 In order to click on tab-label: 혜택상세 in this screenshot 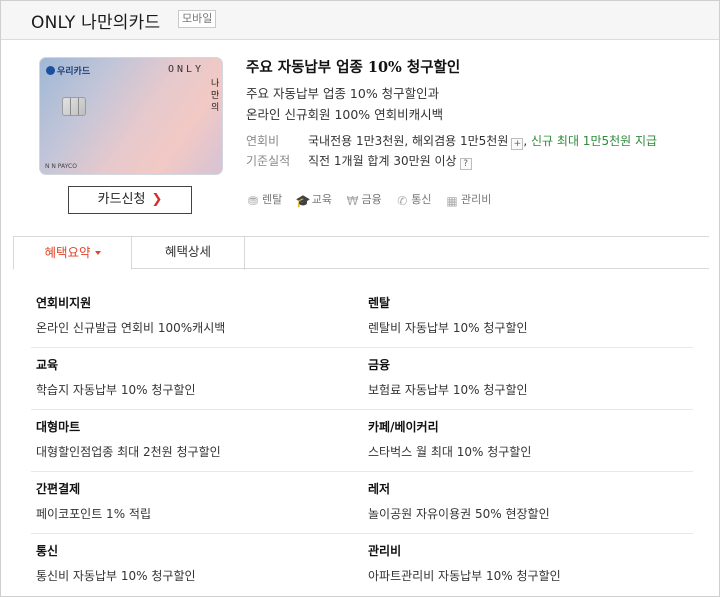, I will do `click(187, 251)`.